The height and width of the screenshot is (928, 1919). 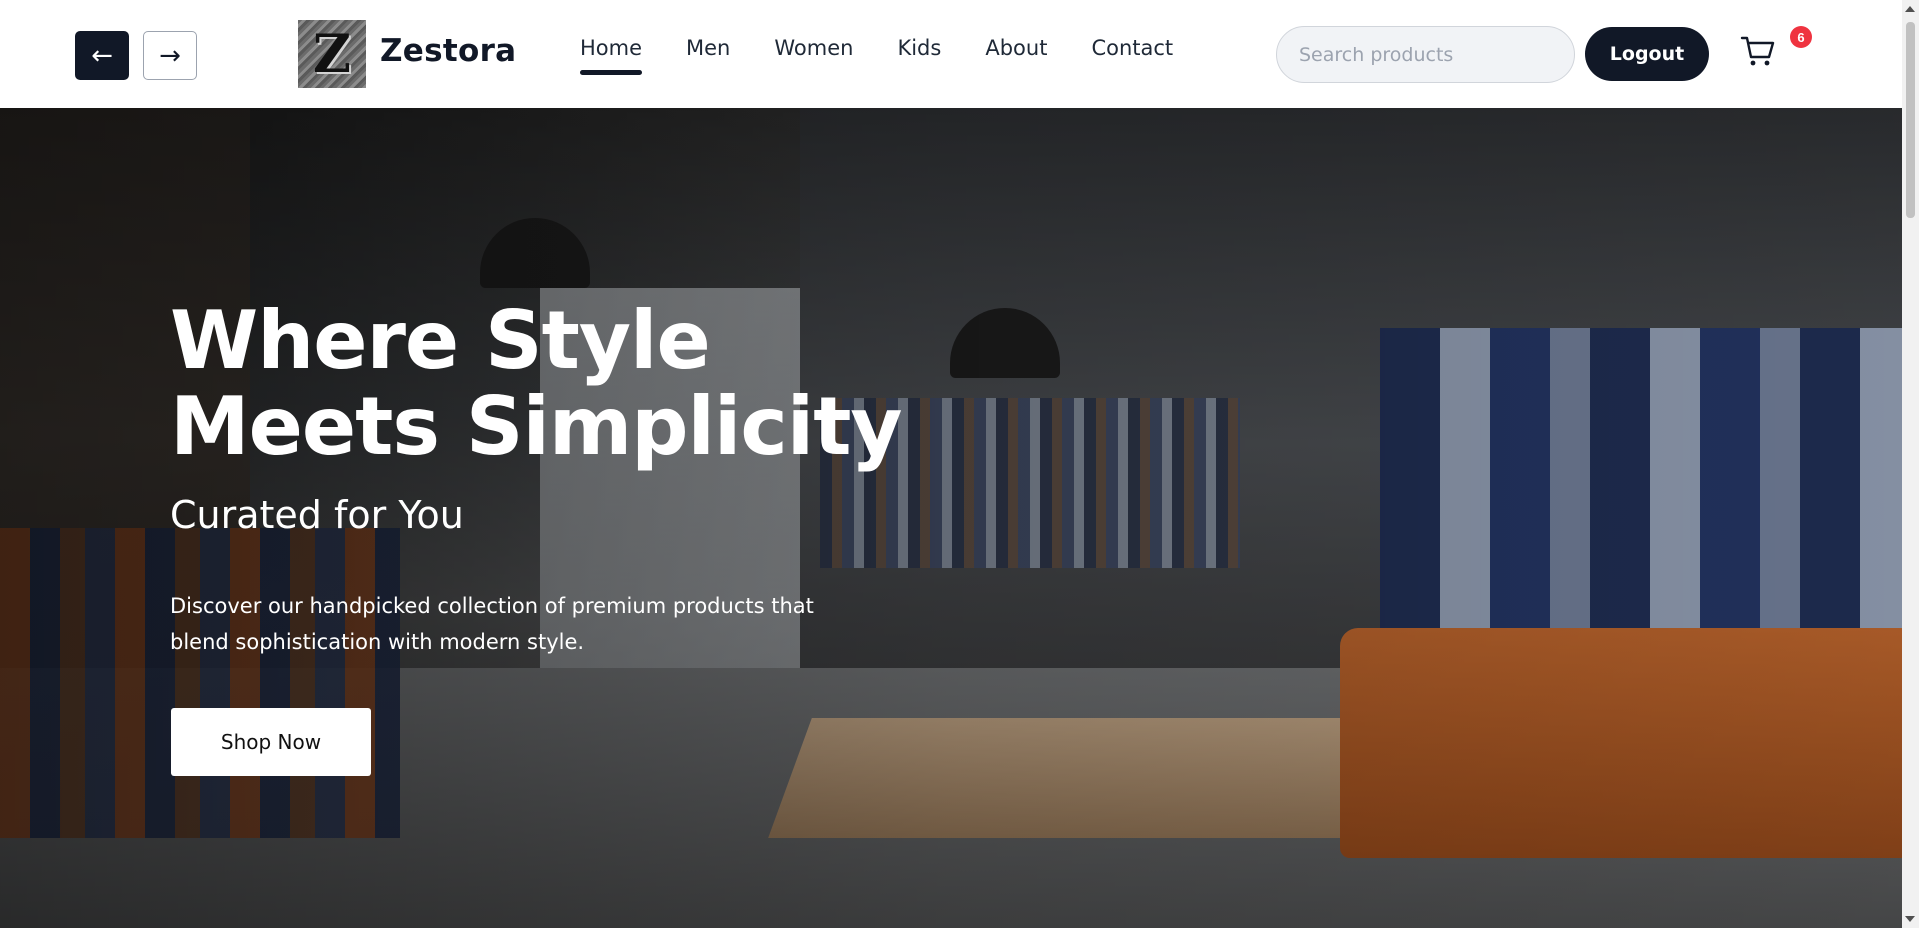 I want to click on nav-men: Men, so click(x=708, y=55).